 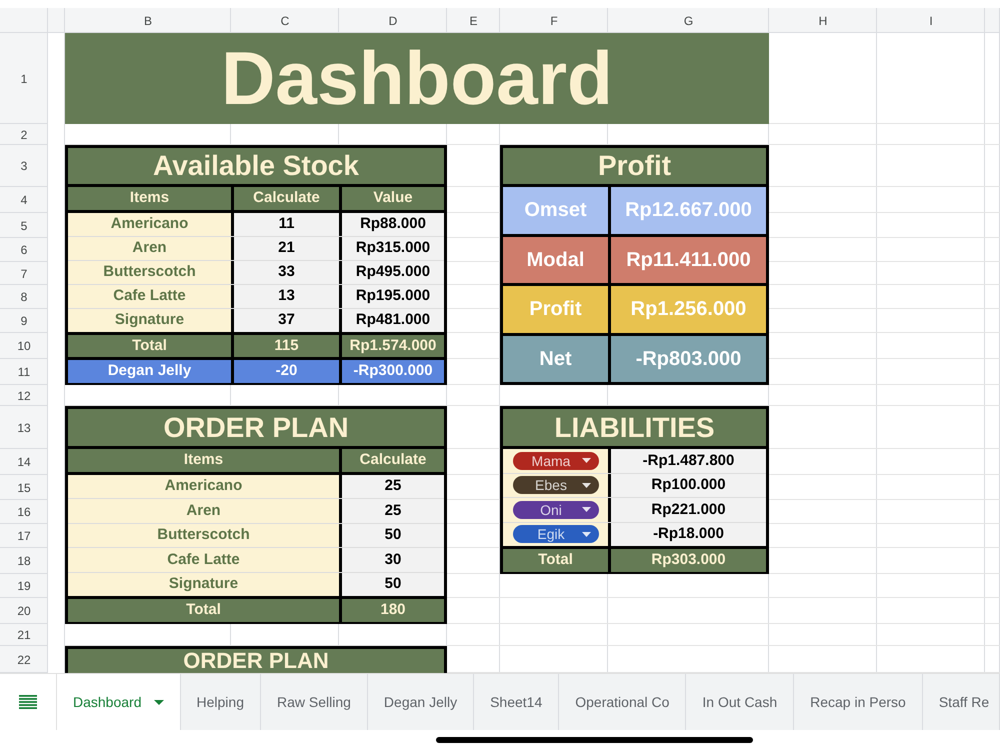 What do you see at coordinates (24, 135) in the screenshot?
I see `row-header: 2` at bounding box center [24, 135].